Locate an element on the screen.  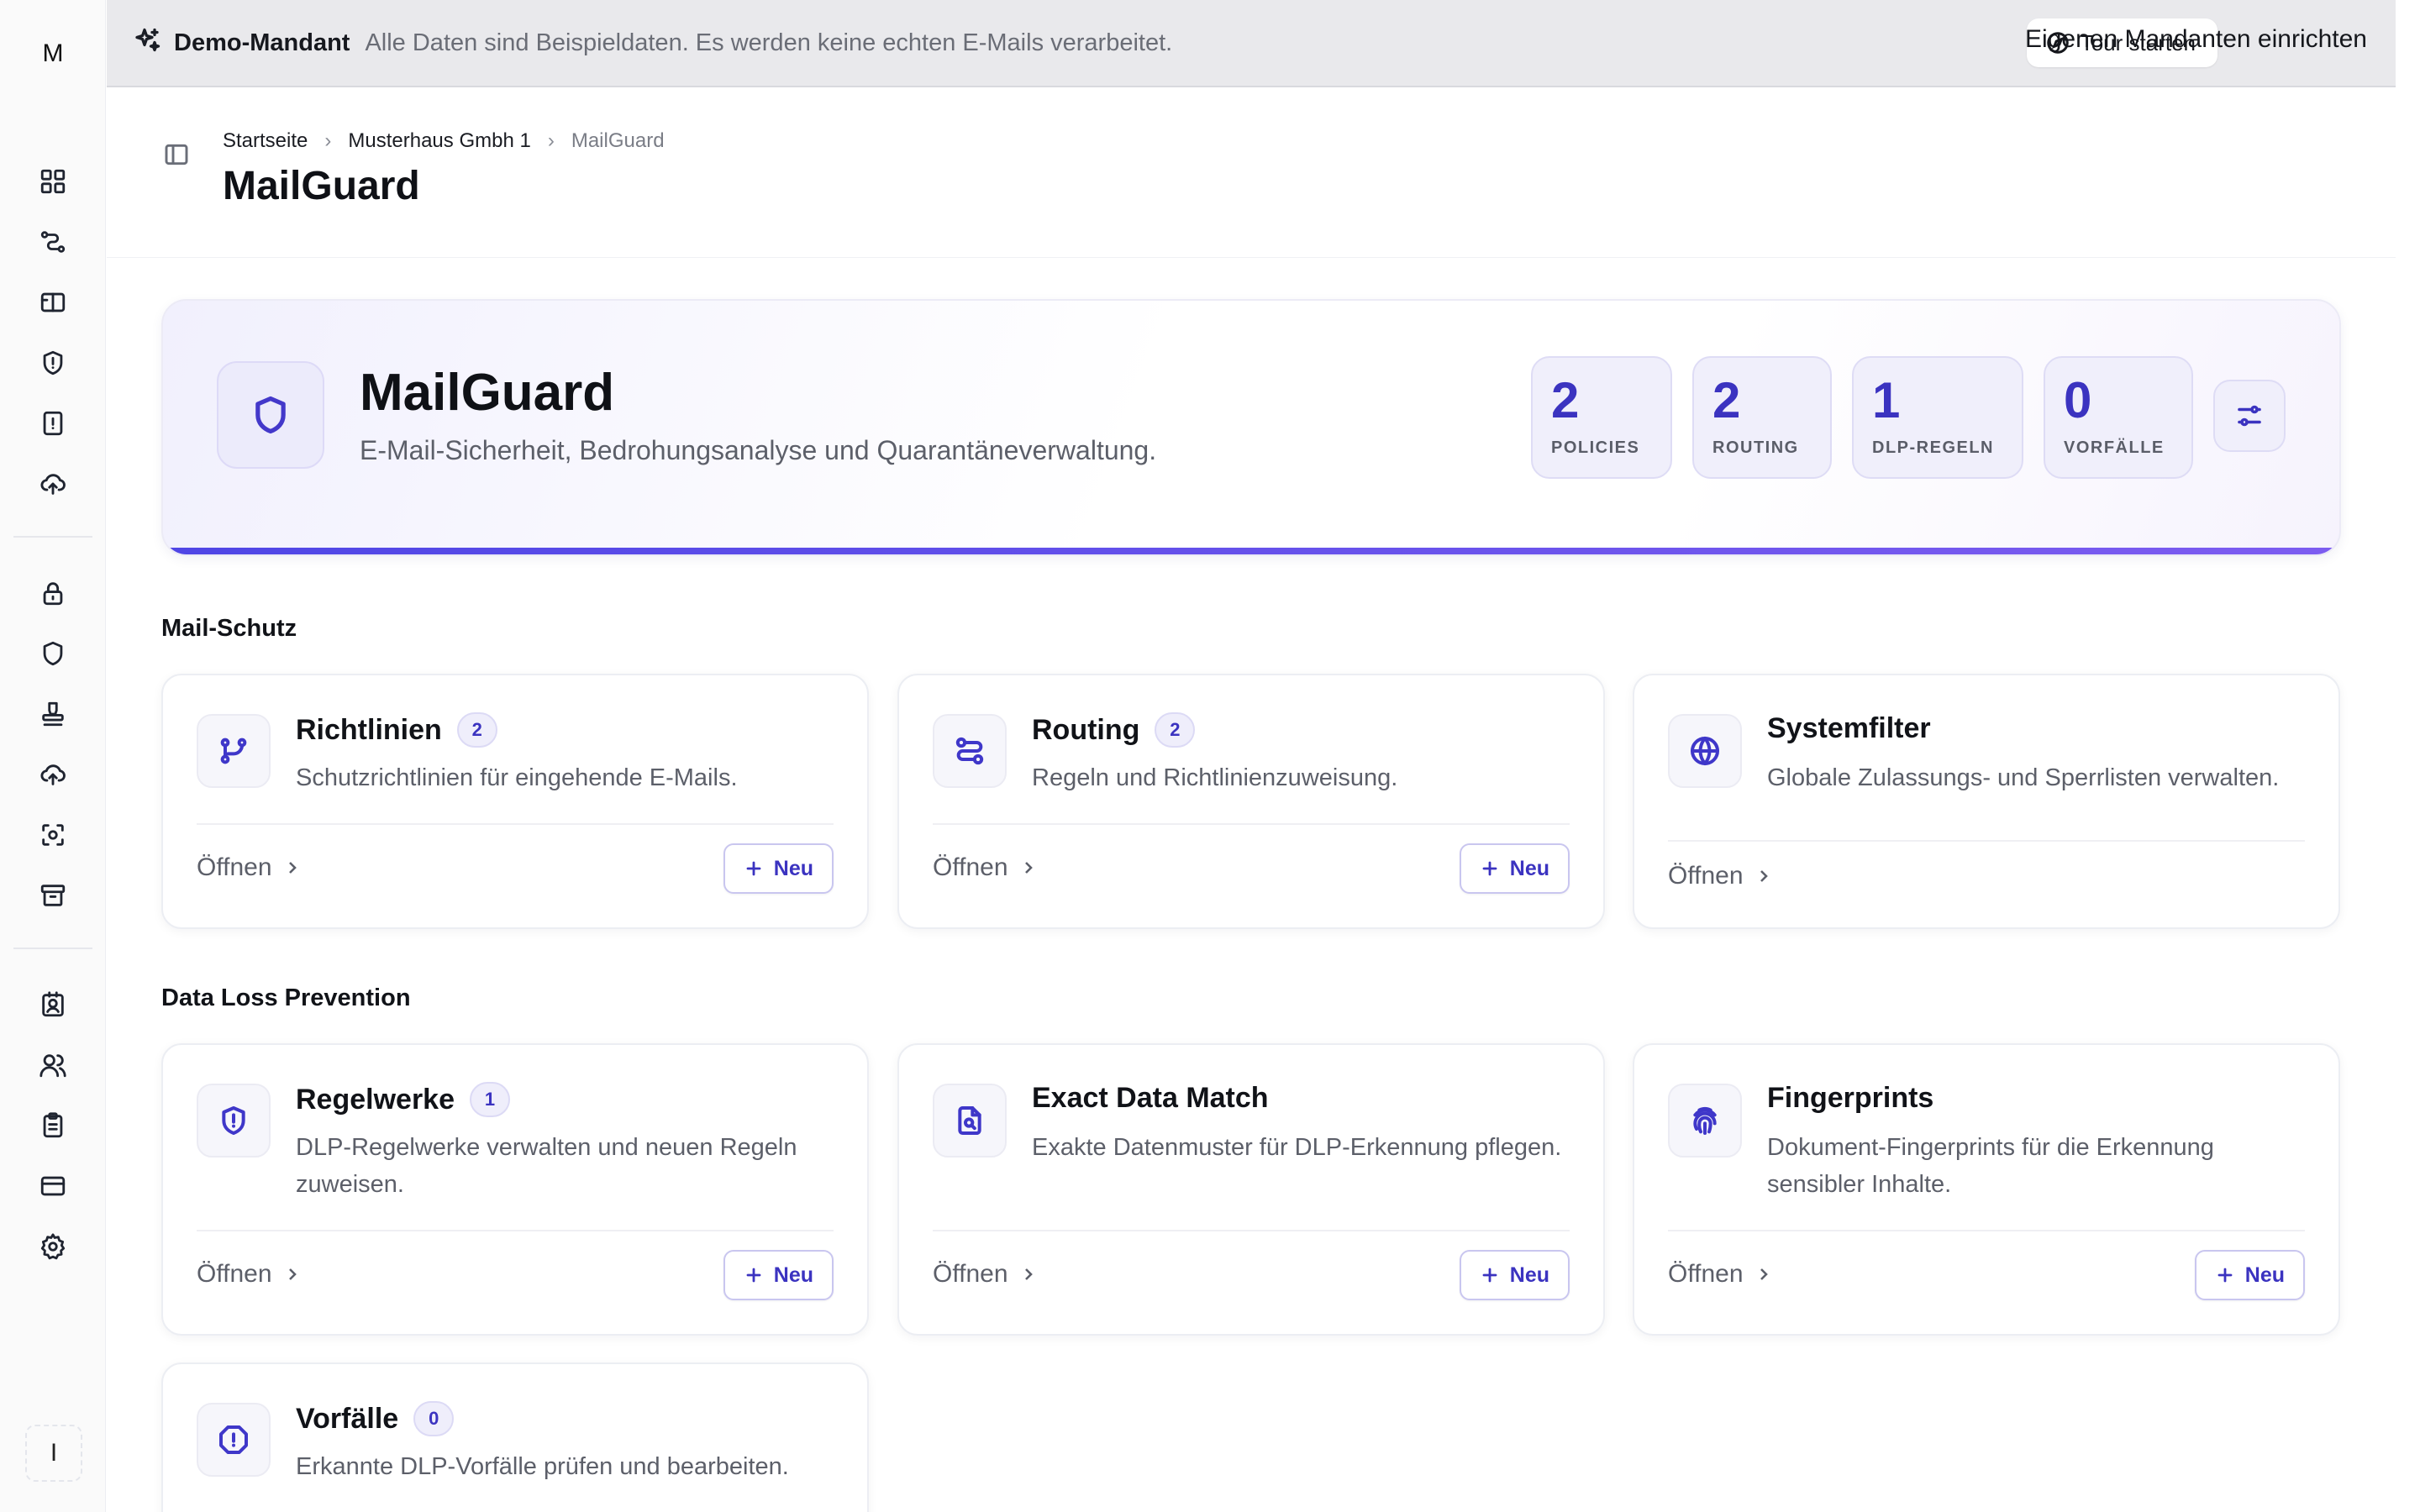
clipboard-icon is located at coordinates (53, 1125).